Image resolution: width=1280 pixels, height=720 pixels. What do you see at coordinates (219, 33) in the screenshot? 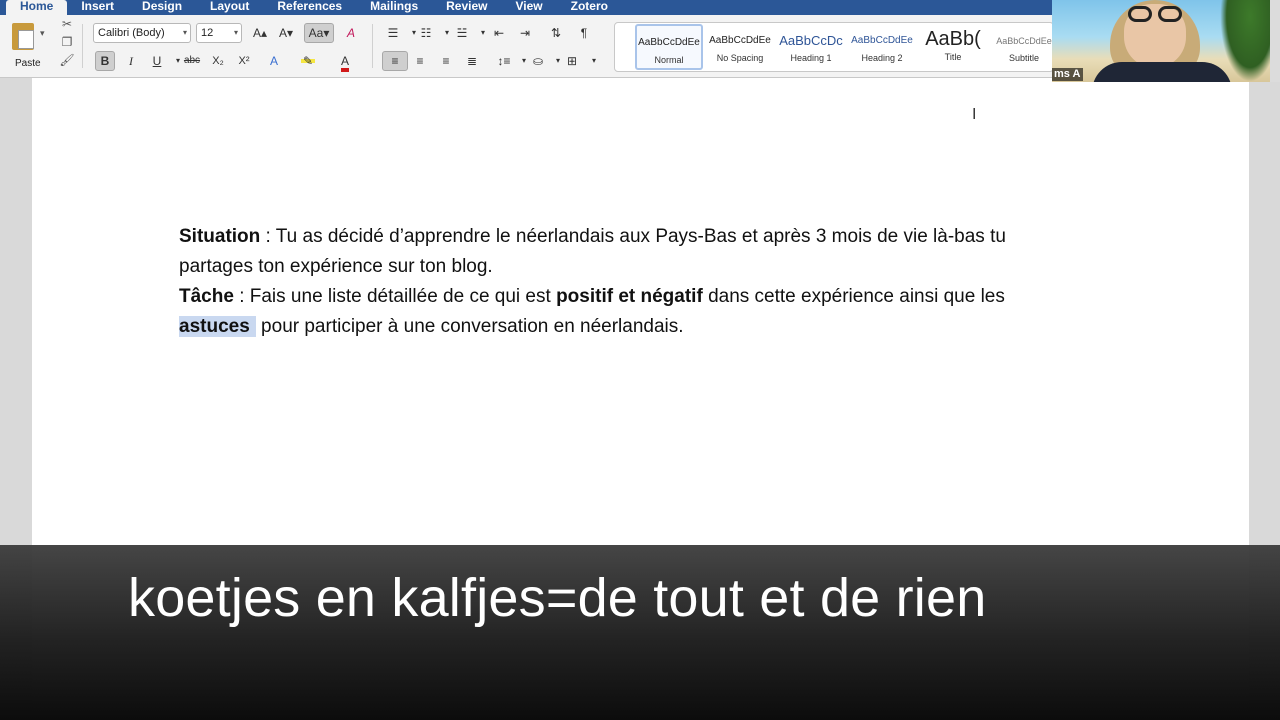
I see `font-size-select: 12 ▾` at bounding box center [219, 33].